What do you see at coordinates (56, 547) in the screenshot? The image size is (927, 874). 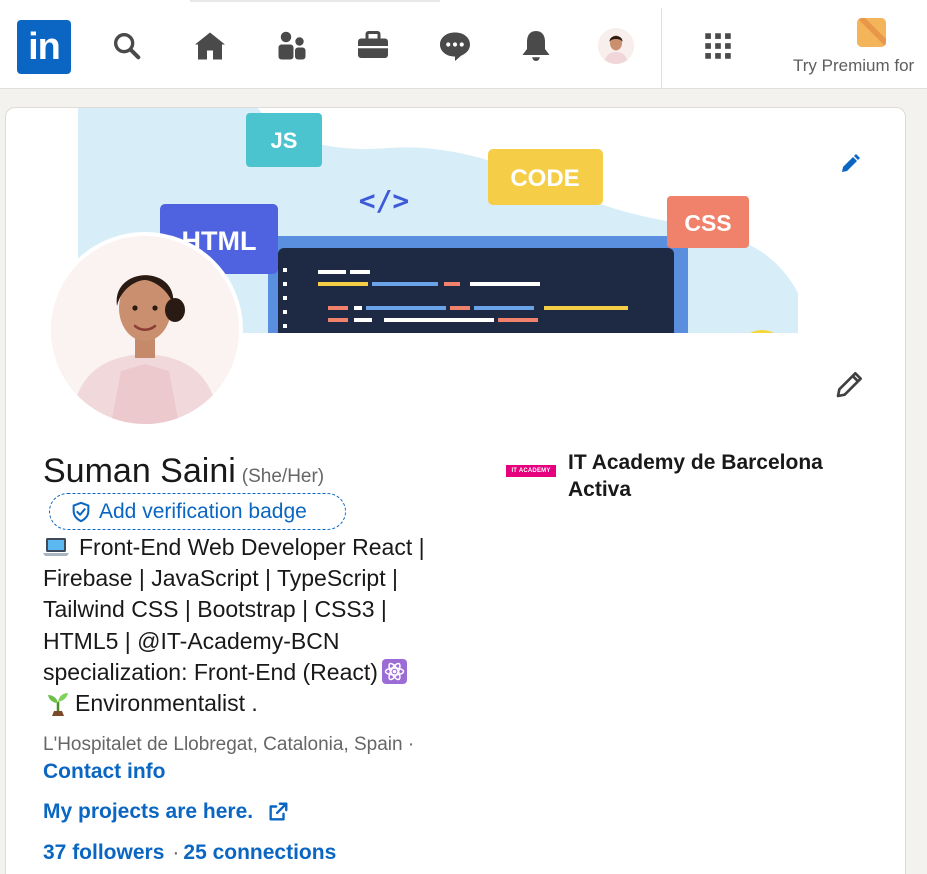 I see `laptop-emoji-icon` at bounding box center [56, 547].